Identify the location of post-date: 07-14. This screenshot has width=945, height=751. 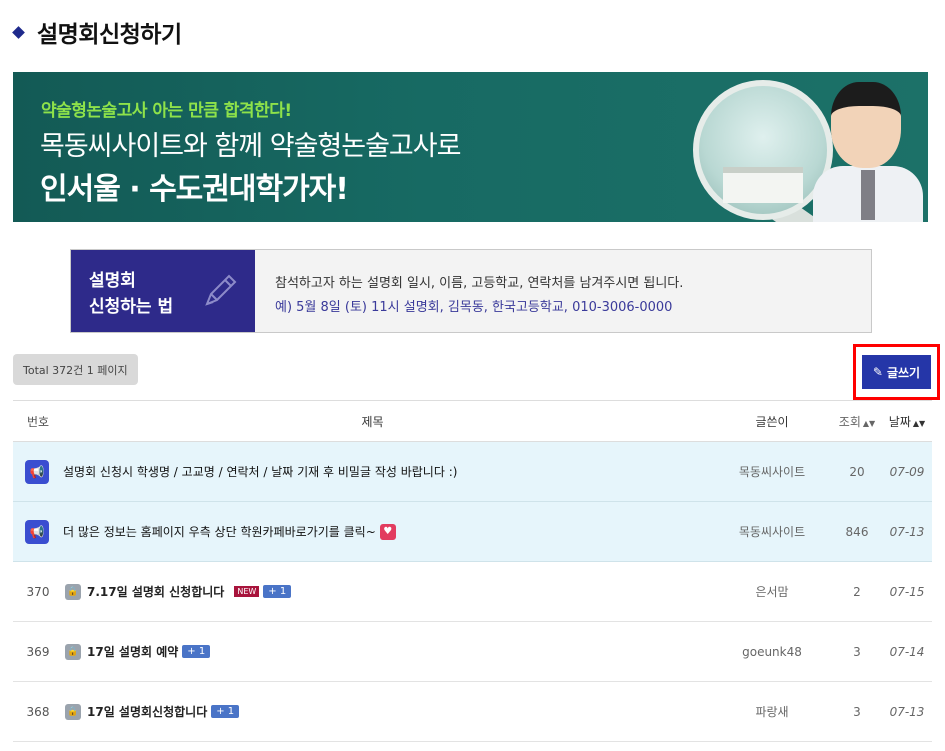
(907, 651).